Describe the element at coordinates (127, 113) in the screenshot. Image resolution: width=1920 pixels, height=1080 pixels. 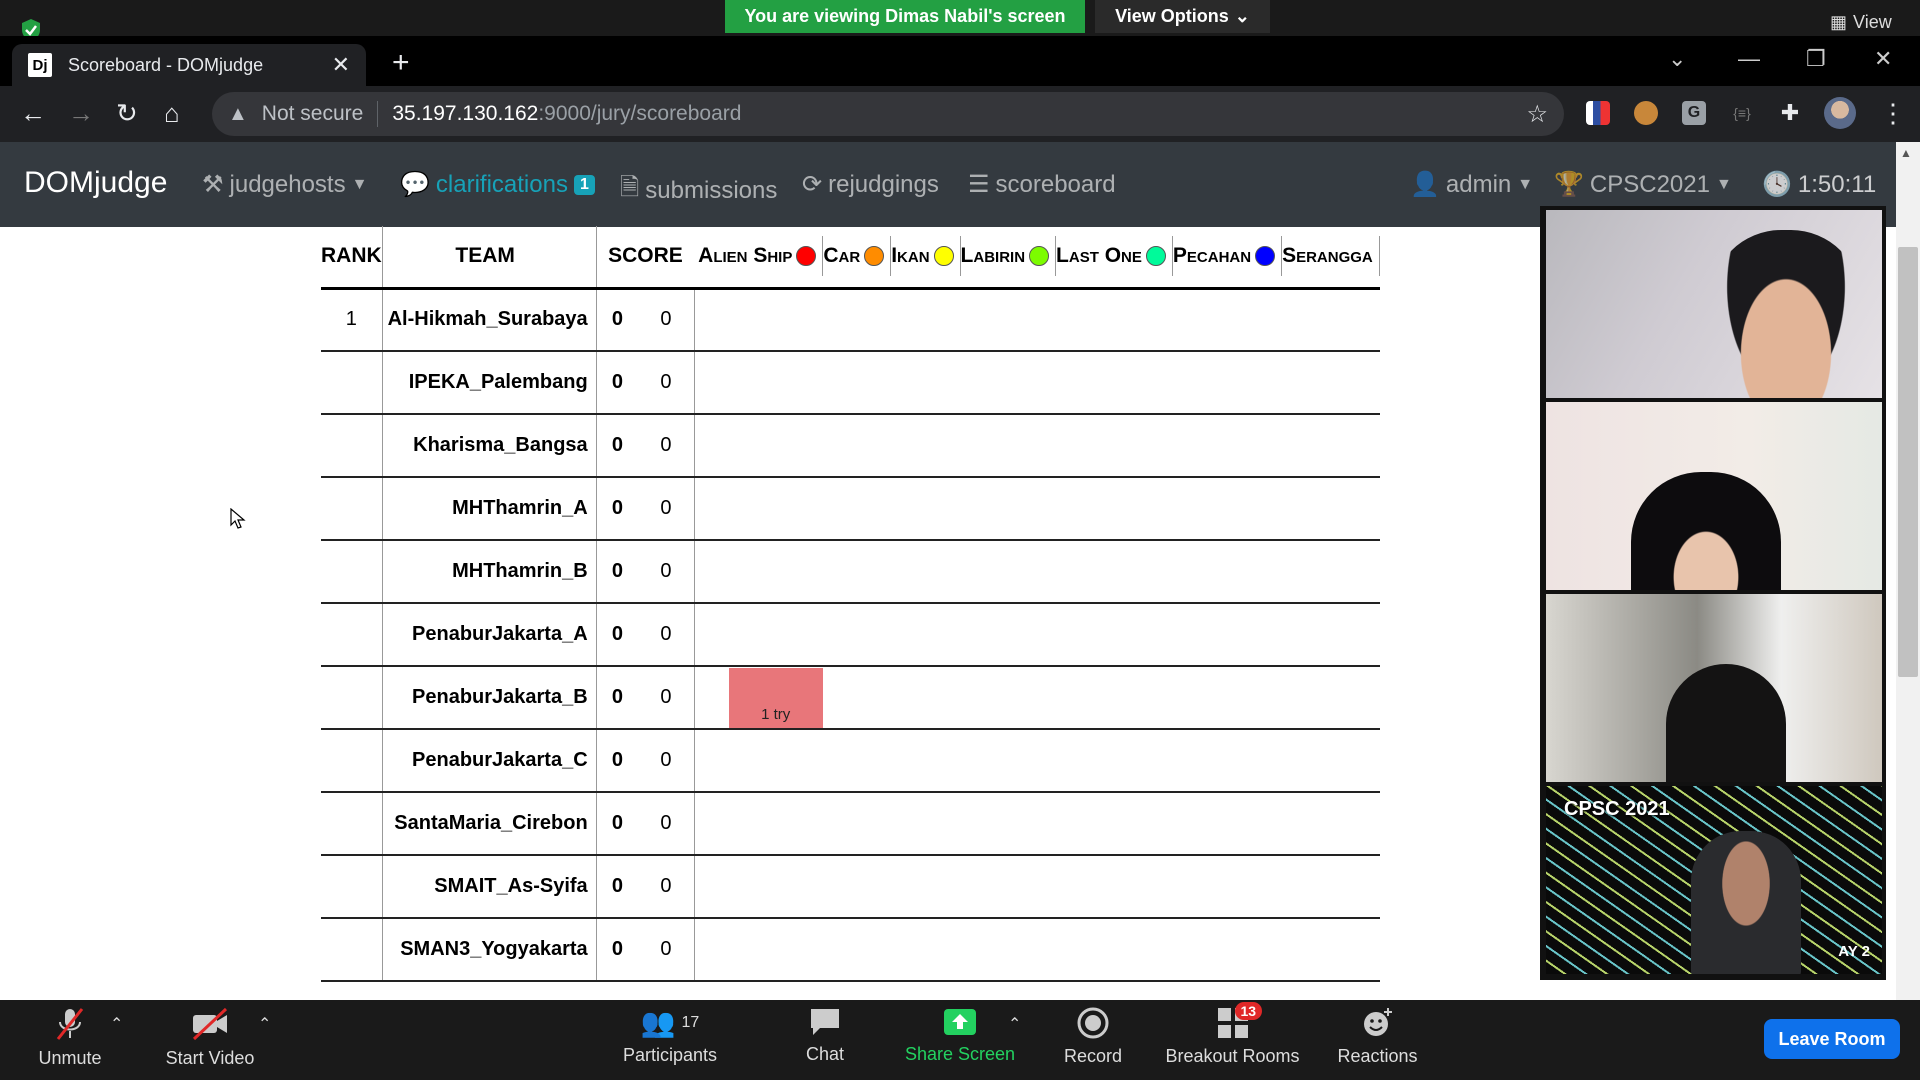
I see `reload-icon: ↻` at that location.